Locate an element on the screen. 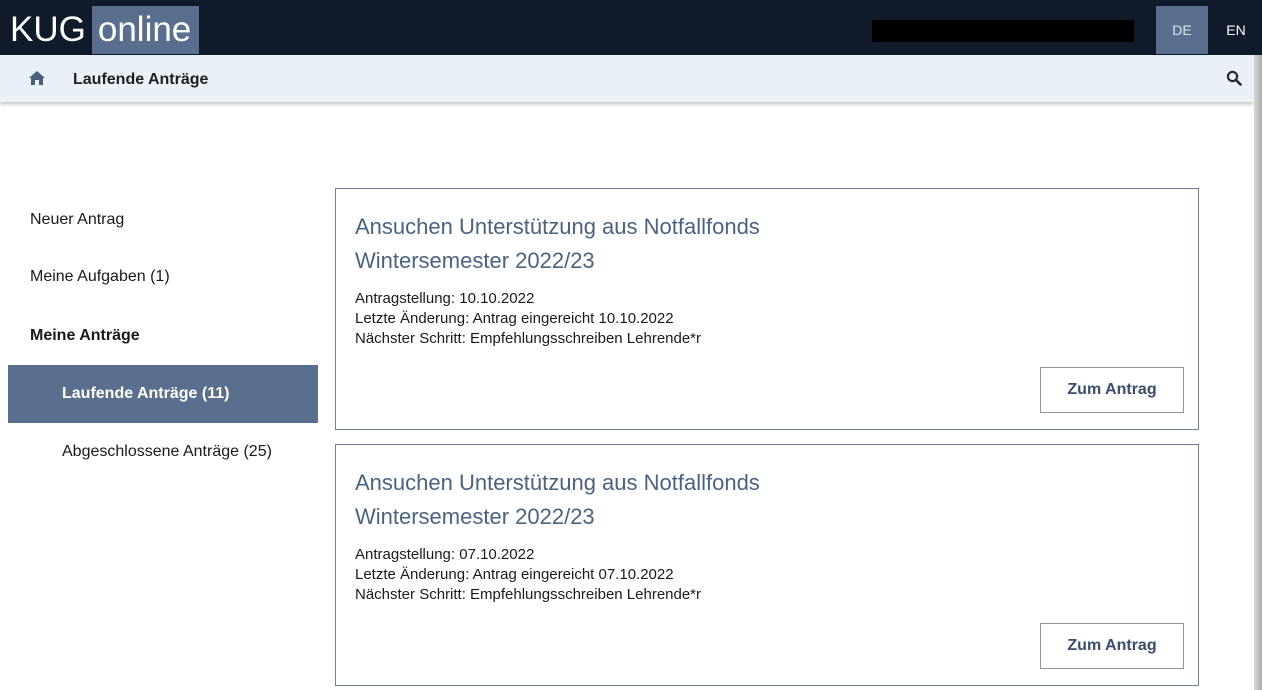  sidebar-item-my-tasks: Meine Aufgaben (1) is located at coordinates (163, 277).